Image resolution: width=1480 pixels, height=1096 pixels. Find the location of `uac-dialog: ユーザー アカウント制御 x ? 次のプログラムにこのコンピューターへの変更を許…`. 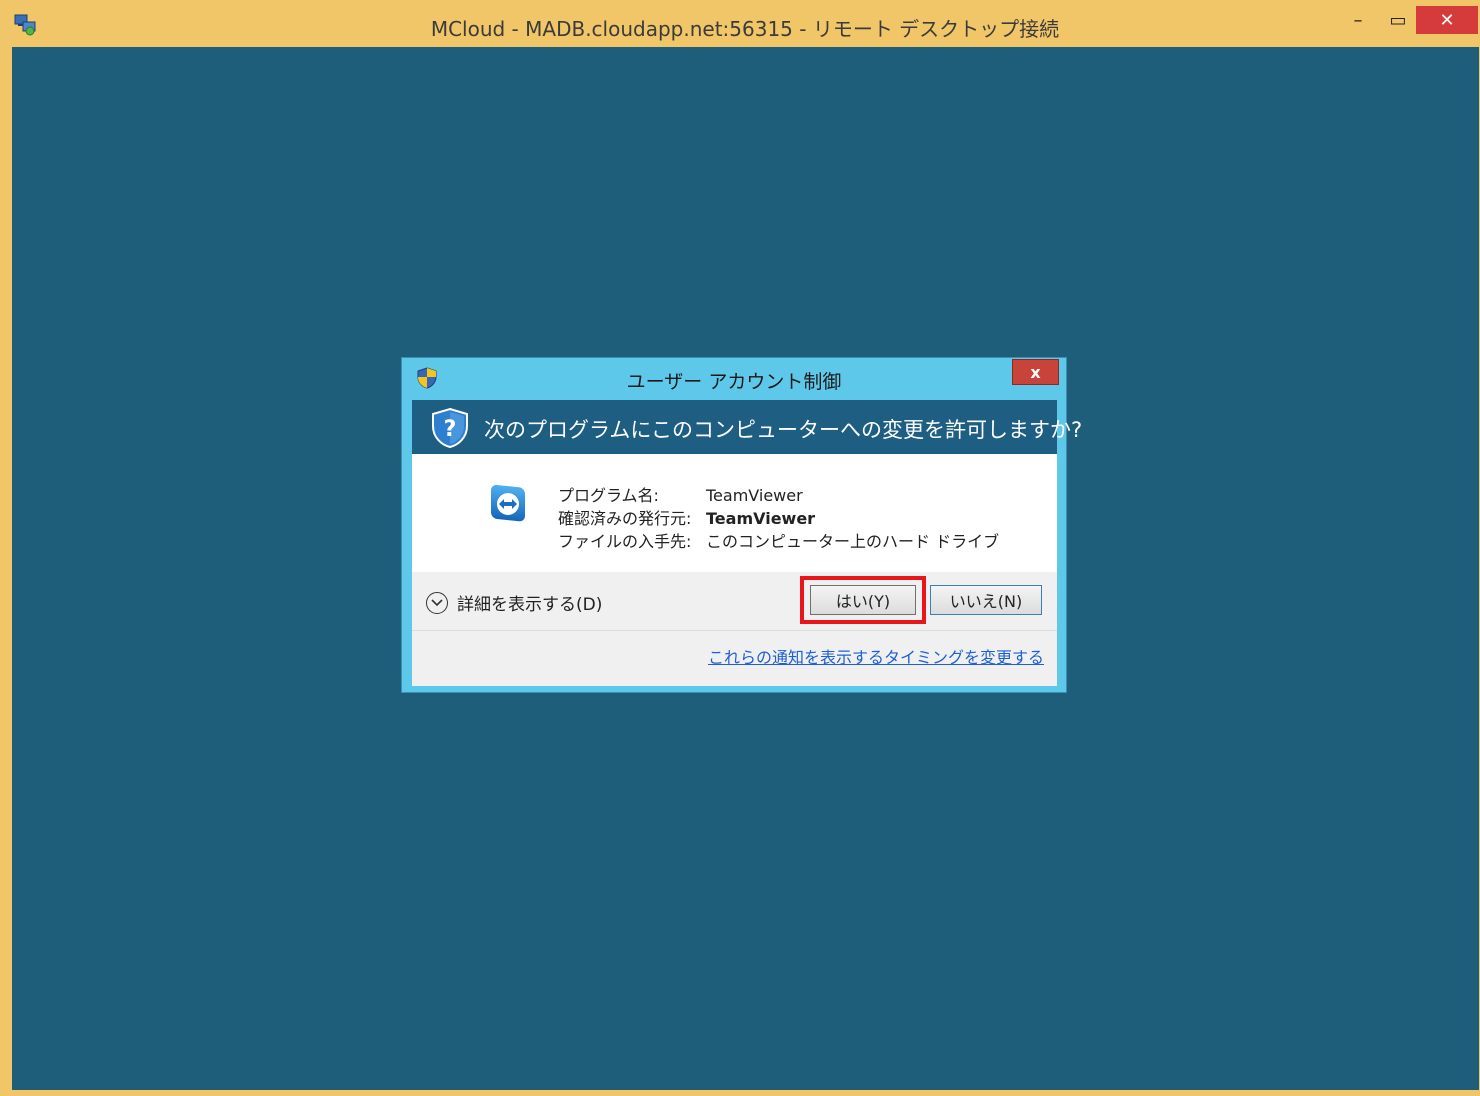

uac-dialog: ユーザー アカウント制御 x ? 次のプログラムにこのコンピューターへの変更を許… is located at coordinates (741, 525).